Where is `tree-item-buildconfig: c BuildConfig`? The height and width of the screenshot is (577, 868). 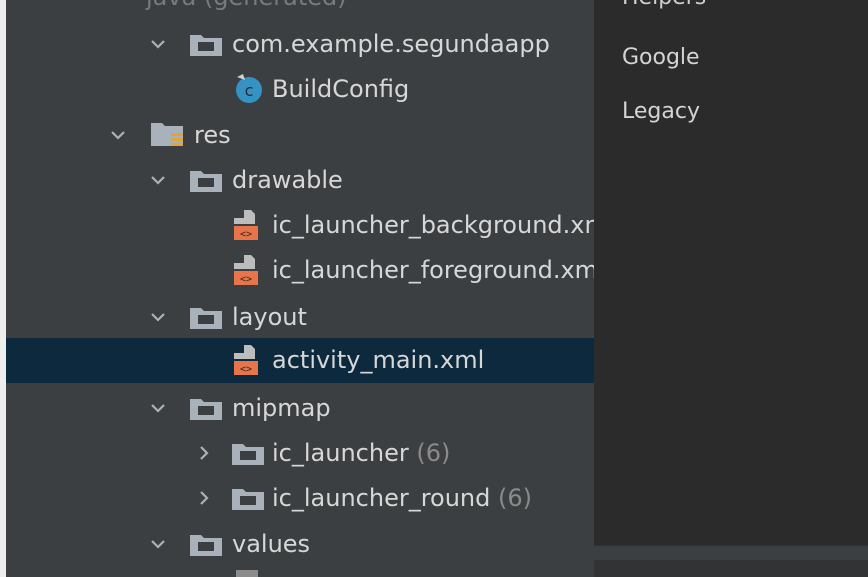
tree-item-buildconfig: c BuildConfig is located at coordinates (300, 89).